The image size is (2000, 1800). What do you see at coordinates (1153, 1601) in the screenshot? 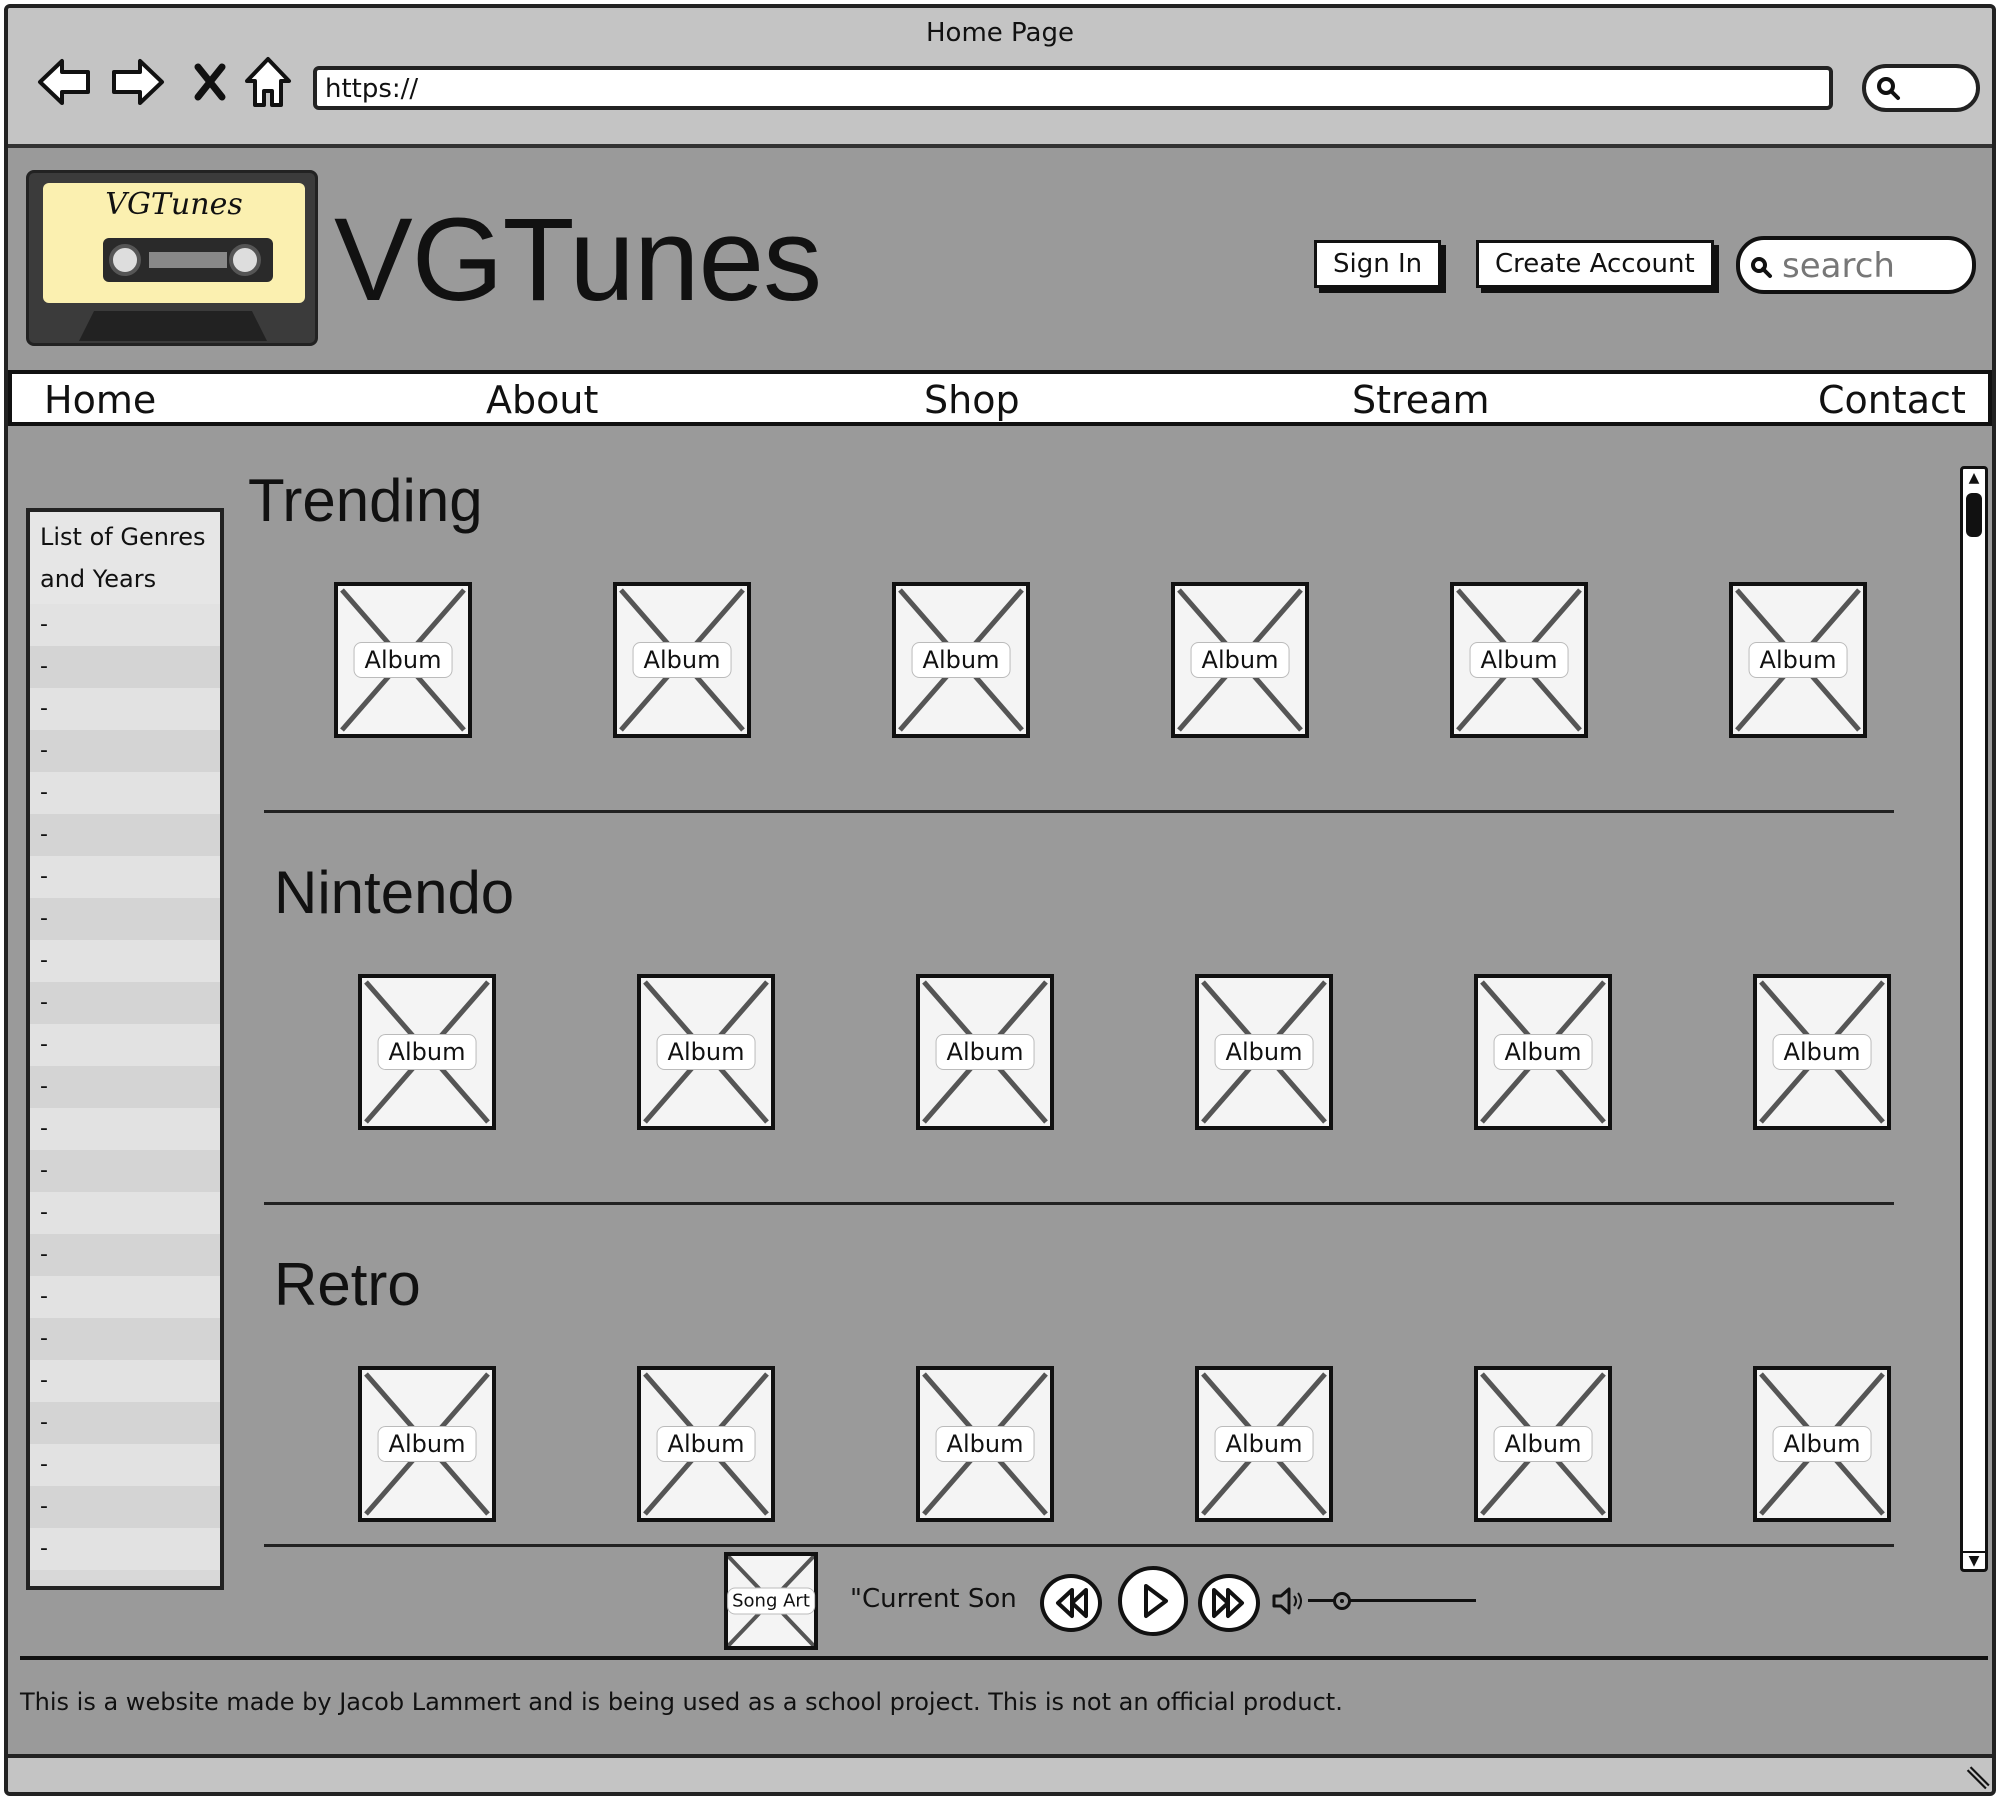
I see `play-icon` at bounding box center [1153, 1601].